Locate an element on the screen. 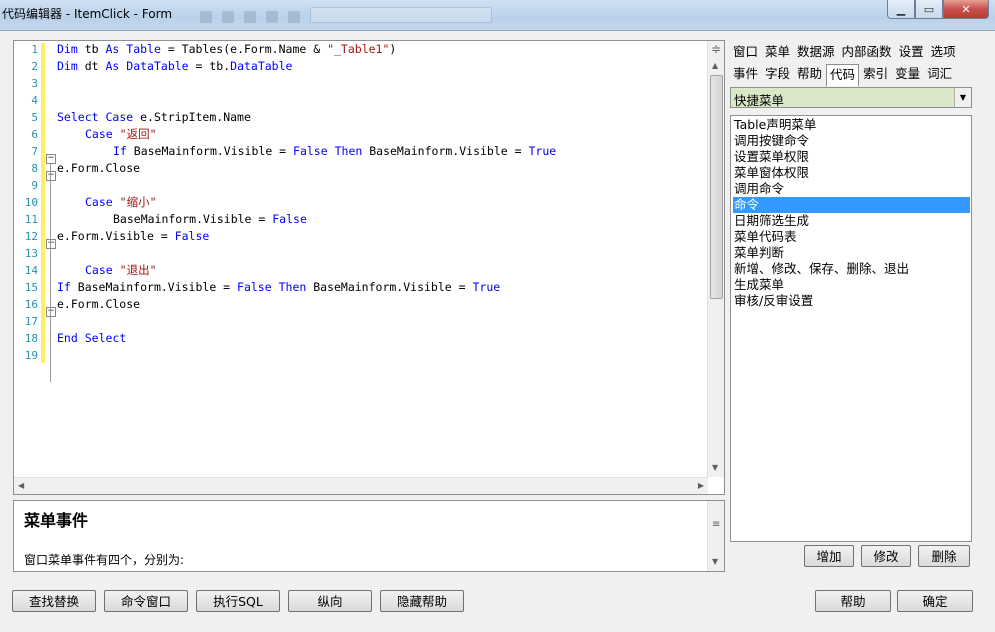 The width and height of the screenshot is (995, 632). help-button: 帮助 is located at coordinates (853, 601).